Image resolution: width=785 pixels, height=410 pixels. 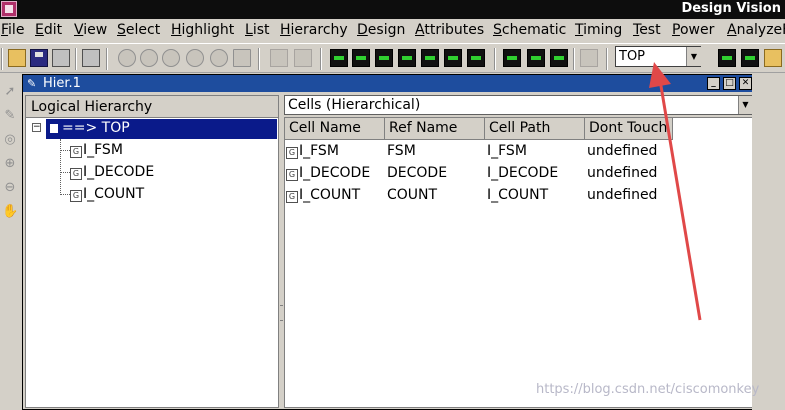 I want to click on annotation-arrow, so click(x=675, y=191).